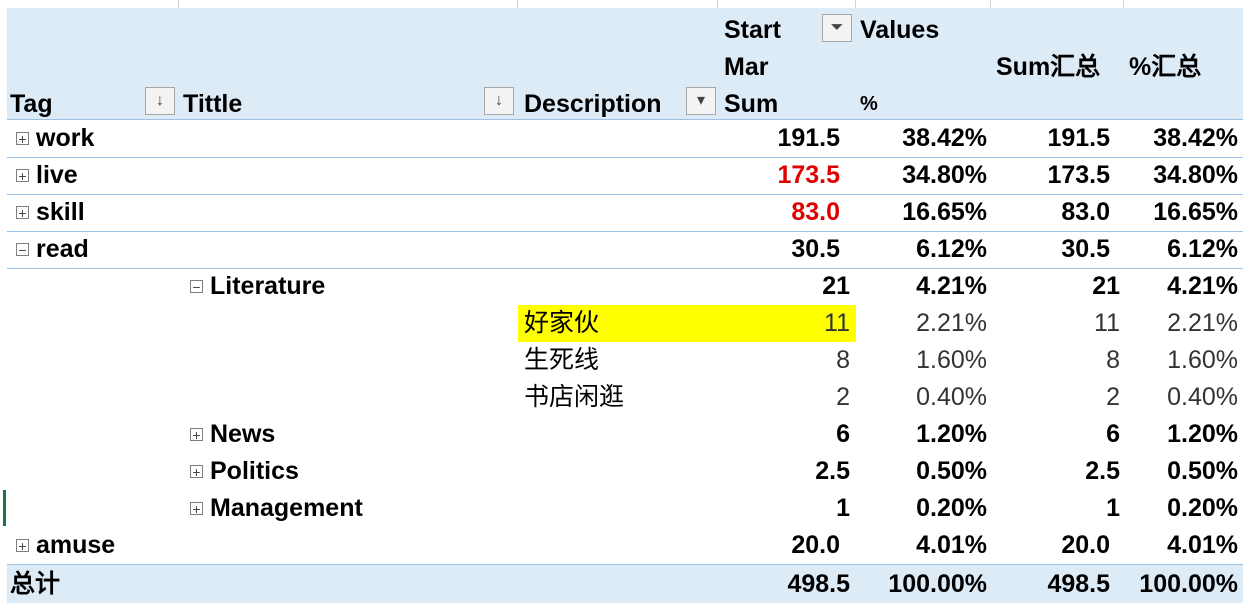 The height and width of the screenshot is (607, 1251). What do you see at coordinates (1195, 138) in the screenshot?
I see `pct2-cell: 38.42%` at bounding box center [1195, 138].